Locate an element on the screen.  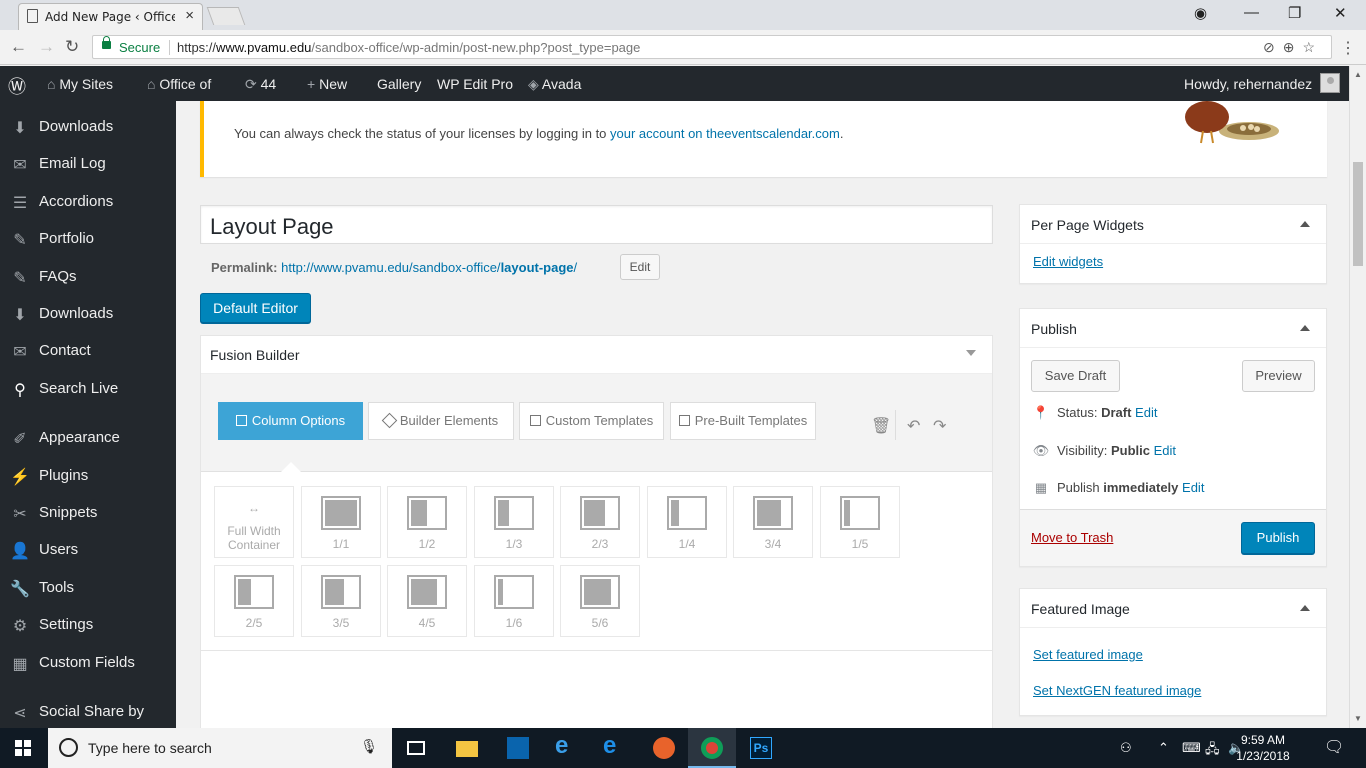
restore-icon: ❐ is located at coordinates (1294, 13).